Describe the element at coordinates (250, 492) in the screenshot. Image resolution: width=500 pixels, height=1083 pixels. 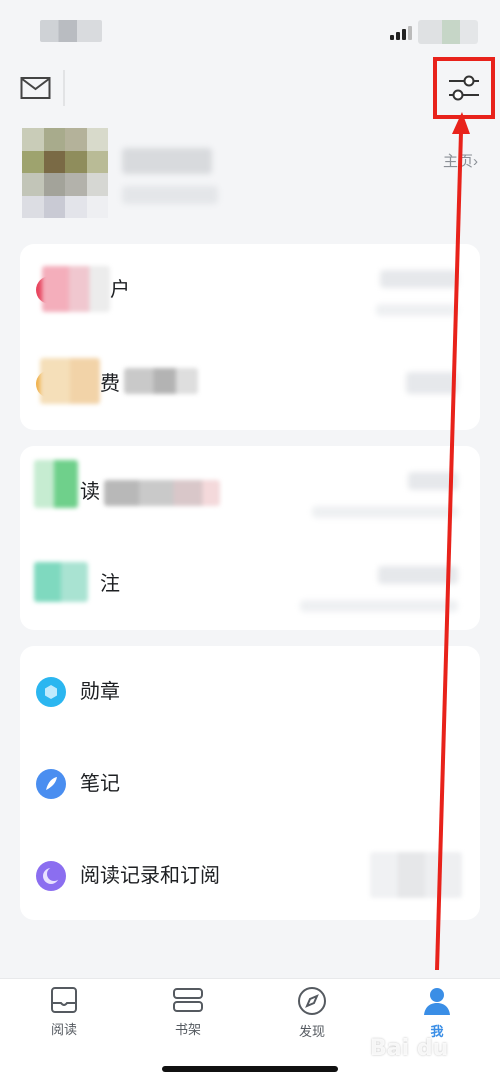
I see `reading-time-row: 读` at that location.